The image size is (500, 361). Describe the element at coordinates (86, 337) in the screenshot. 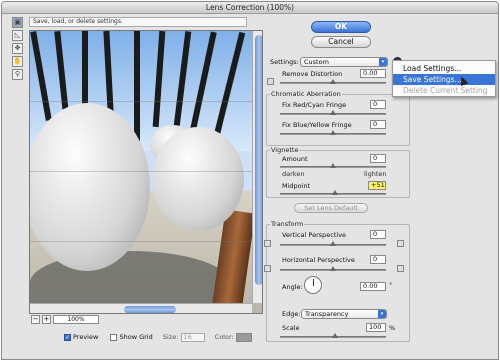

I see `preview-label: Preview` at that location.